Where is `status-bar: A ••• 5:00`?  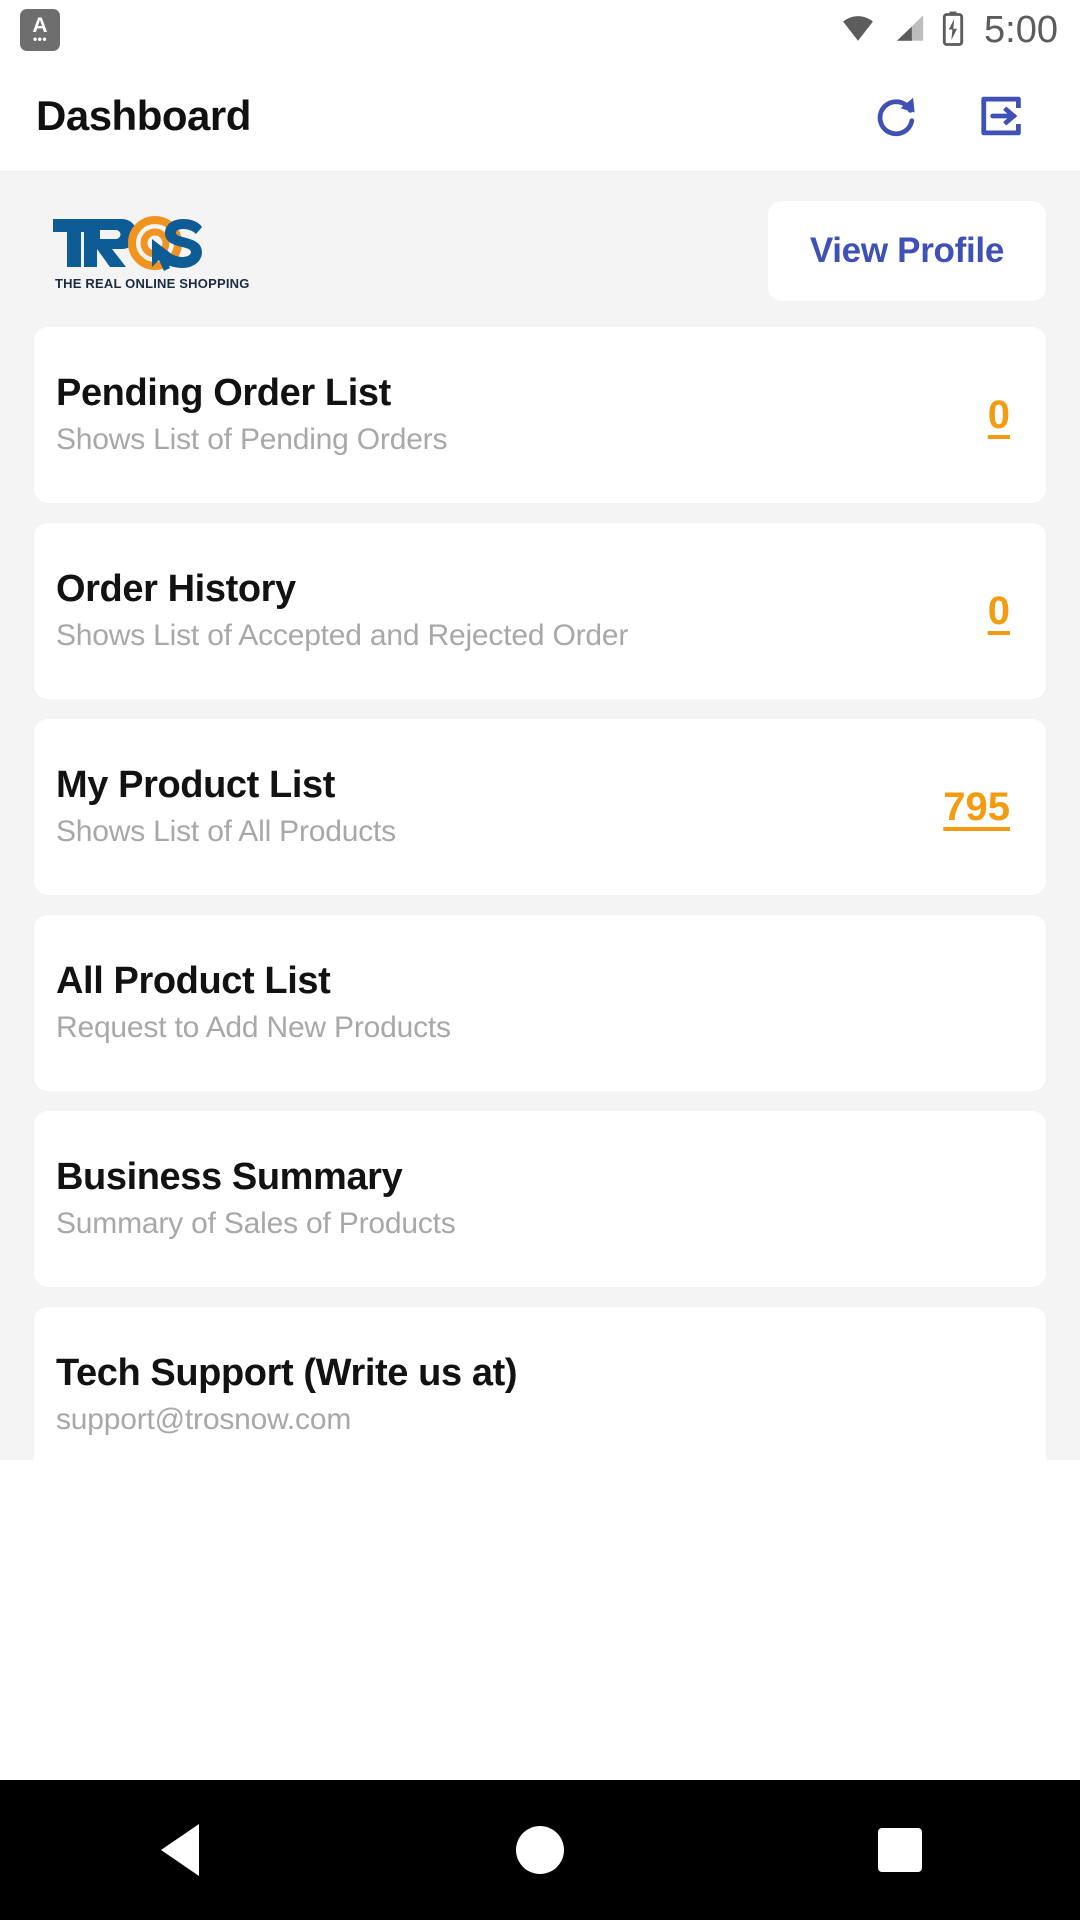
status-bar: A ••• 5:00 is located at coordinates (540, 30).